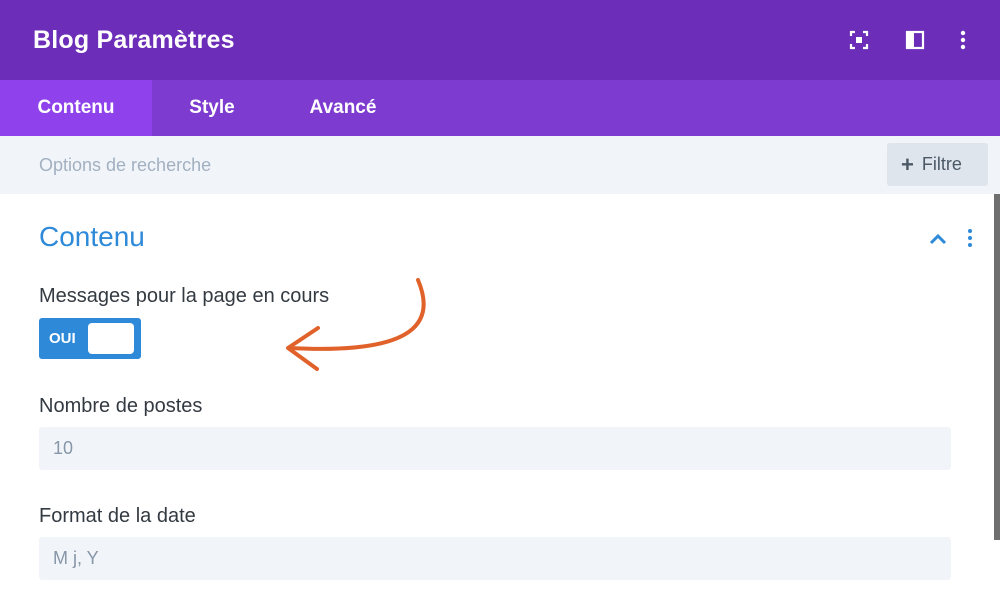 The height and width of the screenshot is (608, 1000). I want to click on split-view-icon, so click(915, 40).